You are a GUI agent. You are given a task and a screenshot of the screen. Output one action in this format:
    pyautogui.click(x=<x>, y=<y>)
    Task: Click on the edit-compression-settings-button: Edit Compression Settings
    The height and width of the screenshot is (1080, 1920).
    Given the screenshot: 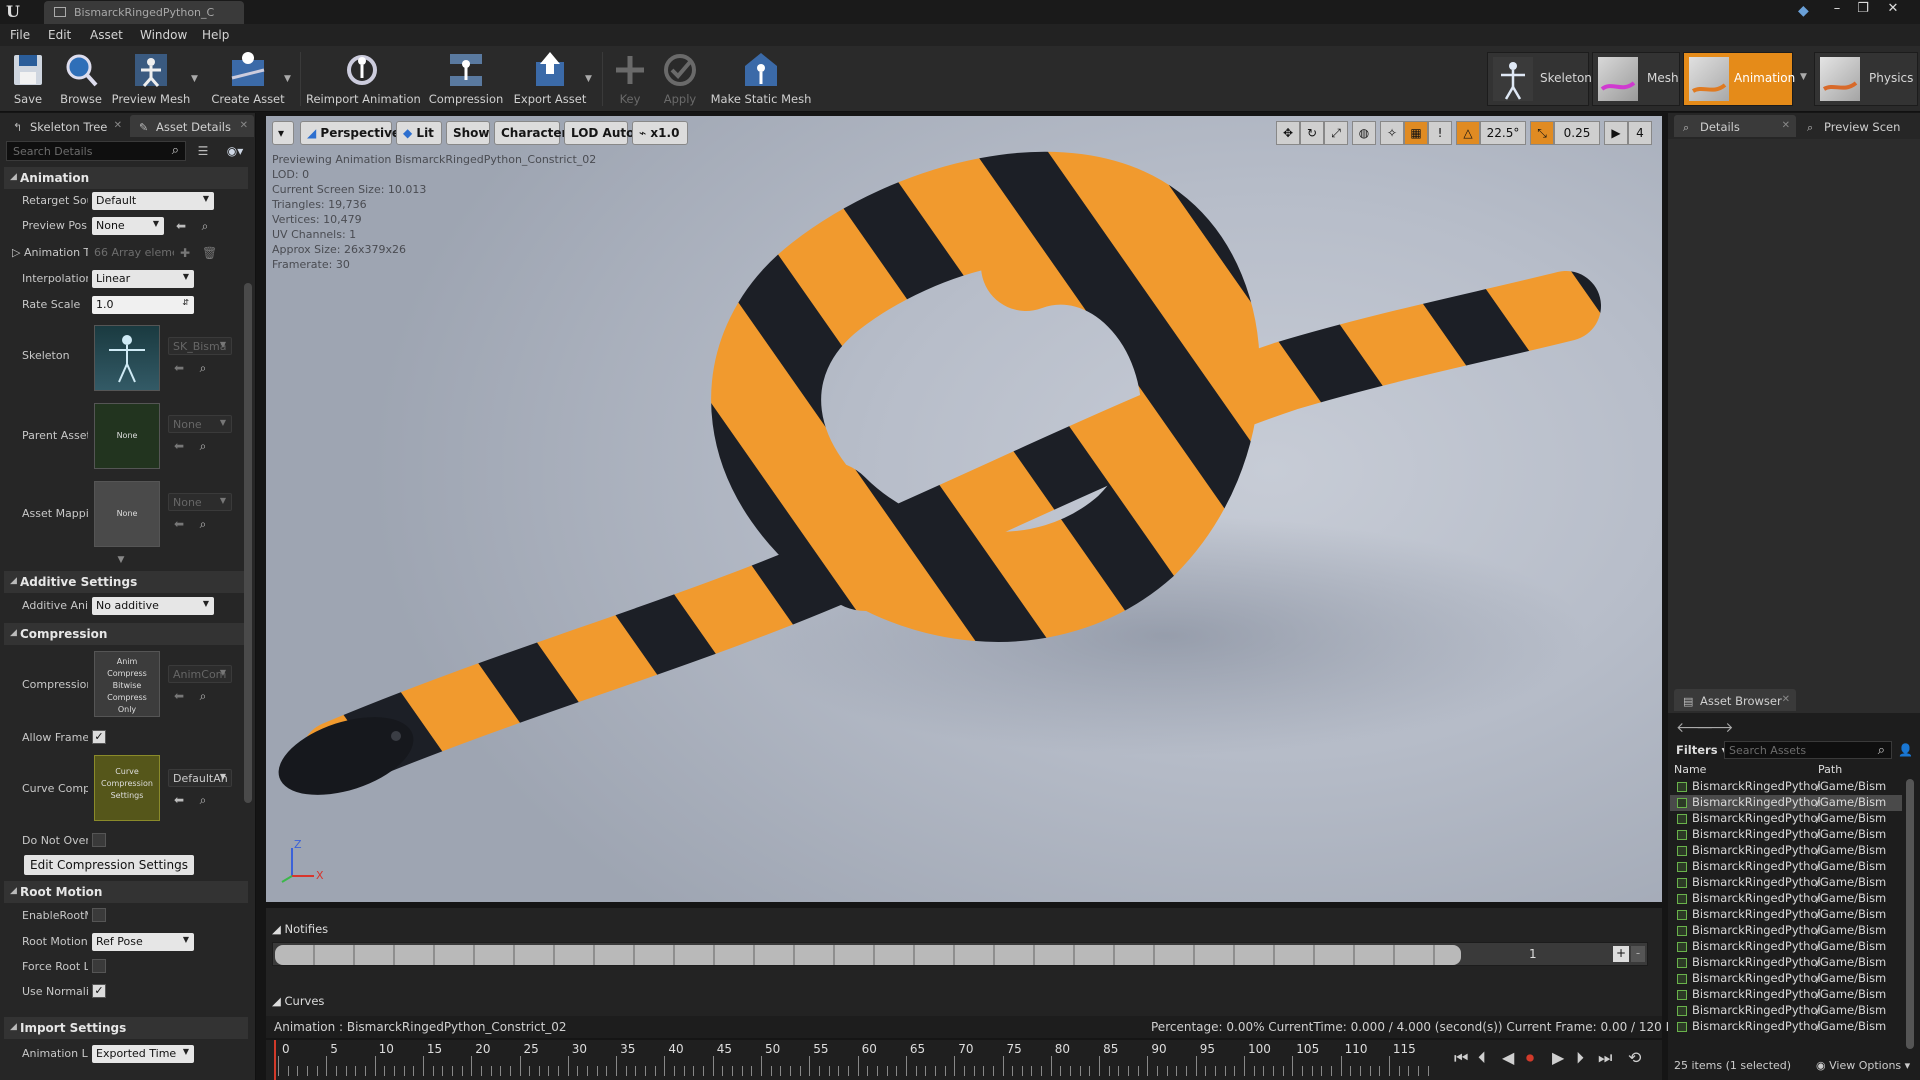 What is the action you would take?
    pyautogui.click(x=109, y=865)
    